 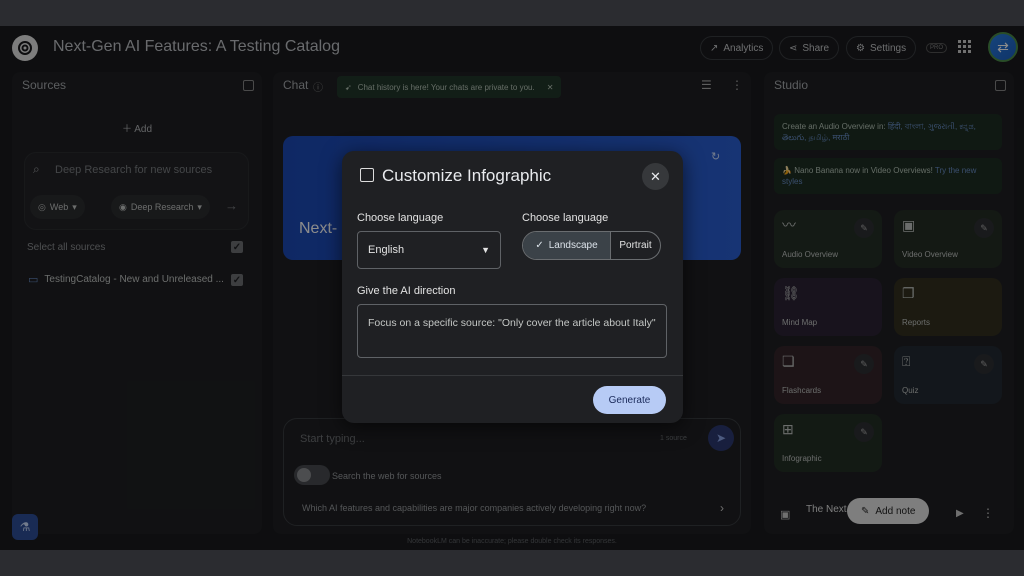 I want to click on portrait-label: Portrait, so click(x=635, y=245).